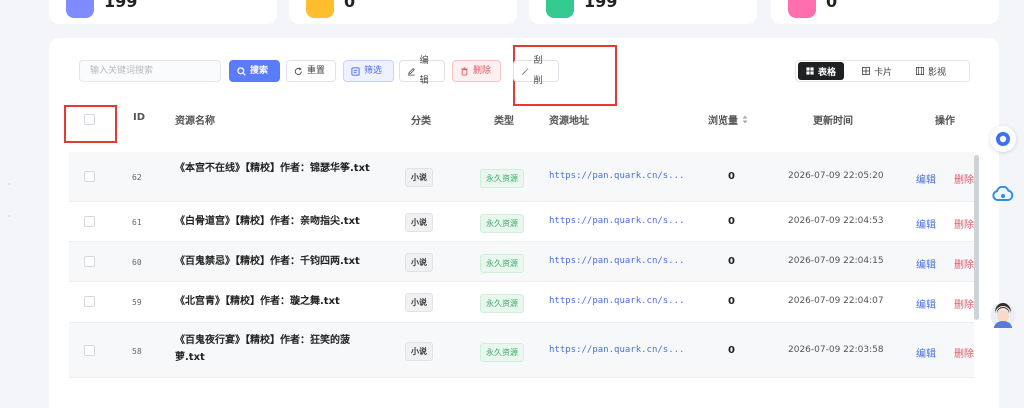 The image size is (1024, 408). What do you see at coordinates (9, 216) in the screenshot?
I see `sidebar-marker: ·` at bounding box center [9, 216].